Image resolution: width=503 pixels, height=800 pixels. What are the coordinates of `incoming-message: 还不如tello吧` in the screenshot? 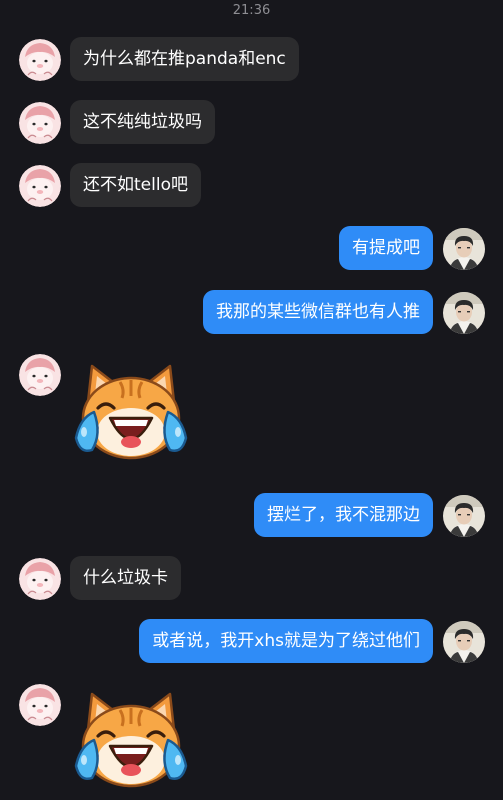 It's located at (135, 185).